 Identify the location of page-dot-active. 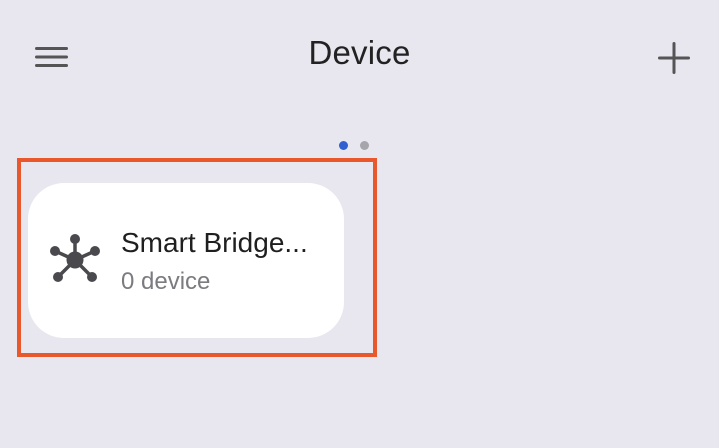
(343, 145).